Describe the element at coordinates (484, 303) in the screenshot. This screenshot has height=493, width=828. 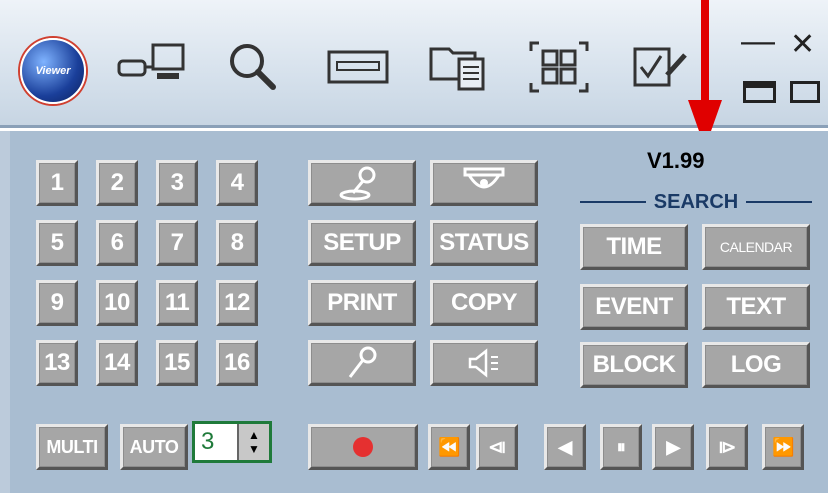
I see `copy-button: COPY` at that location.